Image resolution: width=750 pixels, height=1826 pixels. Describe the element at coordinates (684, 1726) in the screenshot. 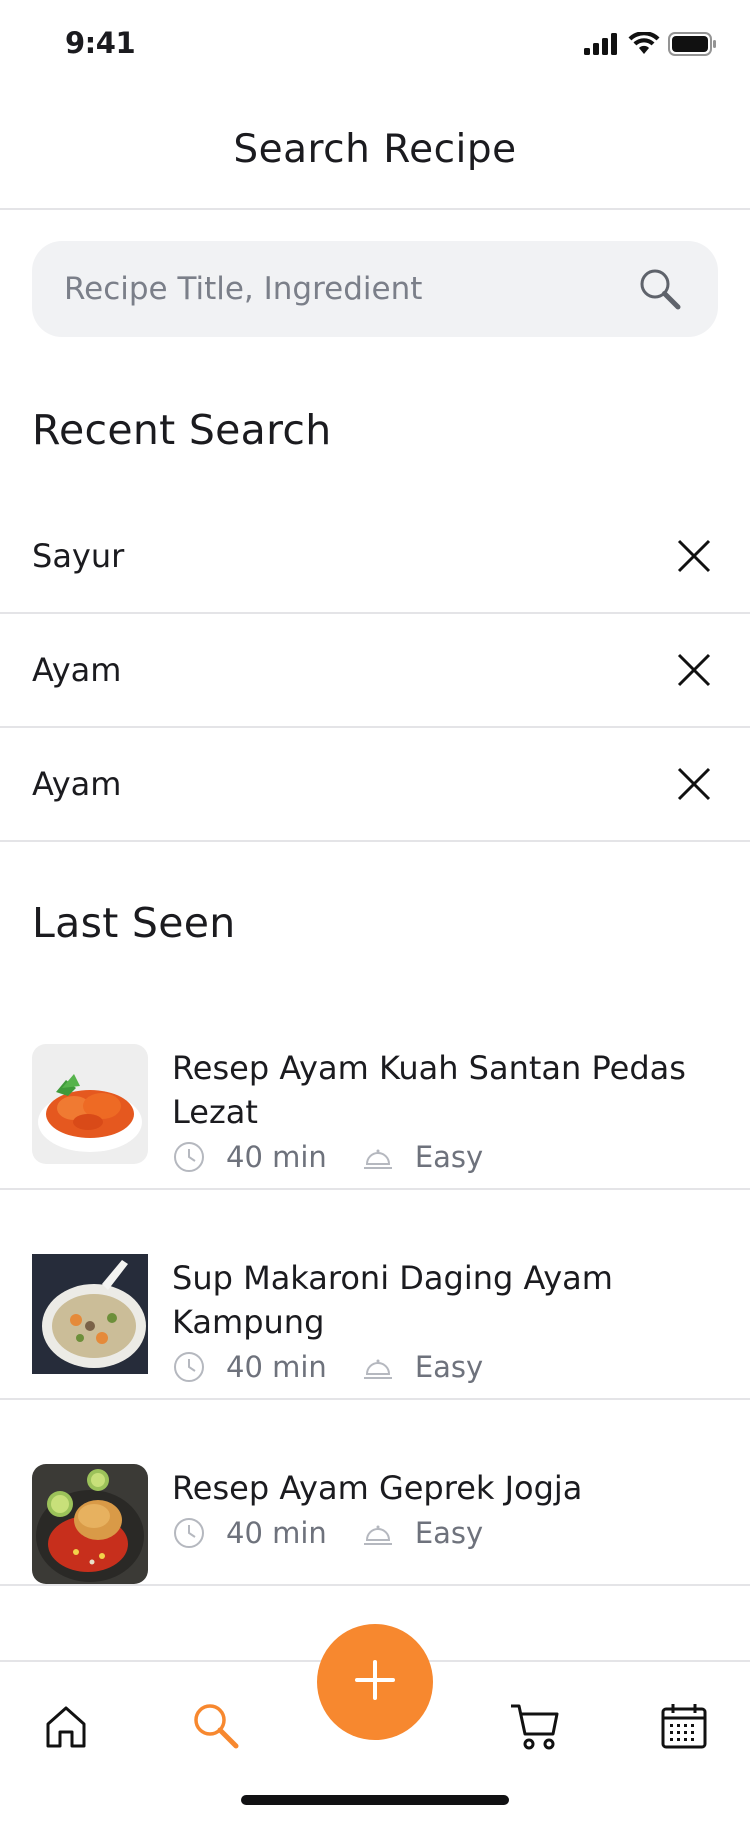

I see `calendar-icon` at that location.